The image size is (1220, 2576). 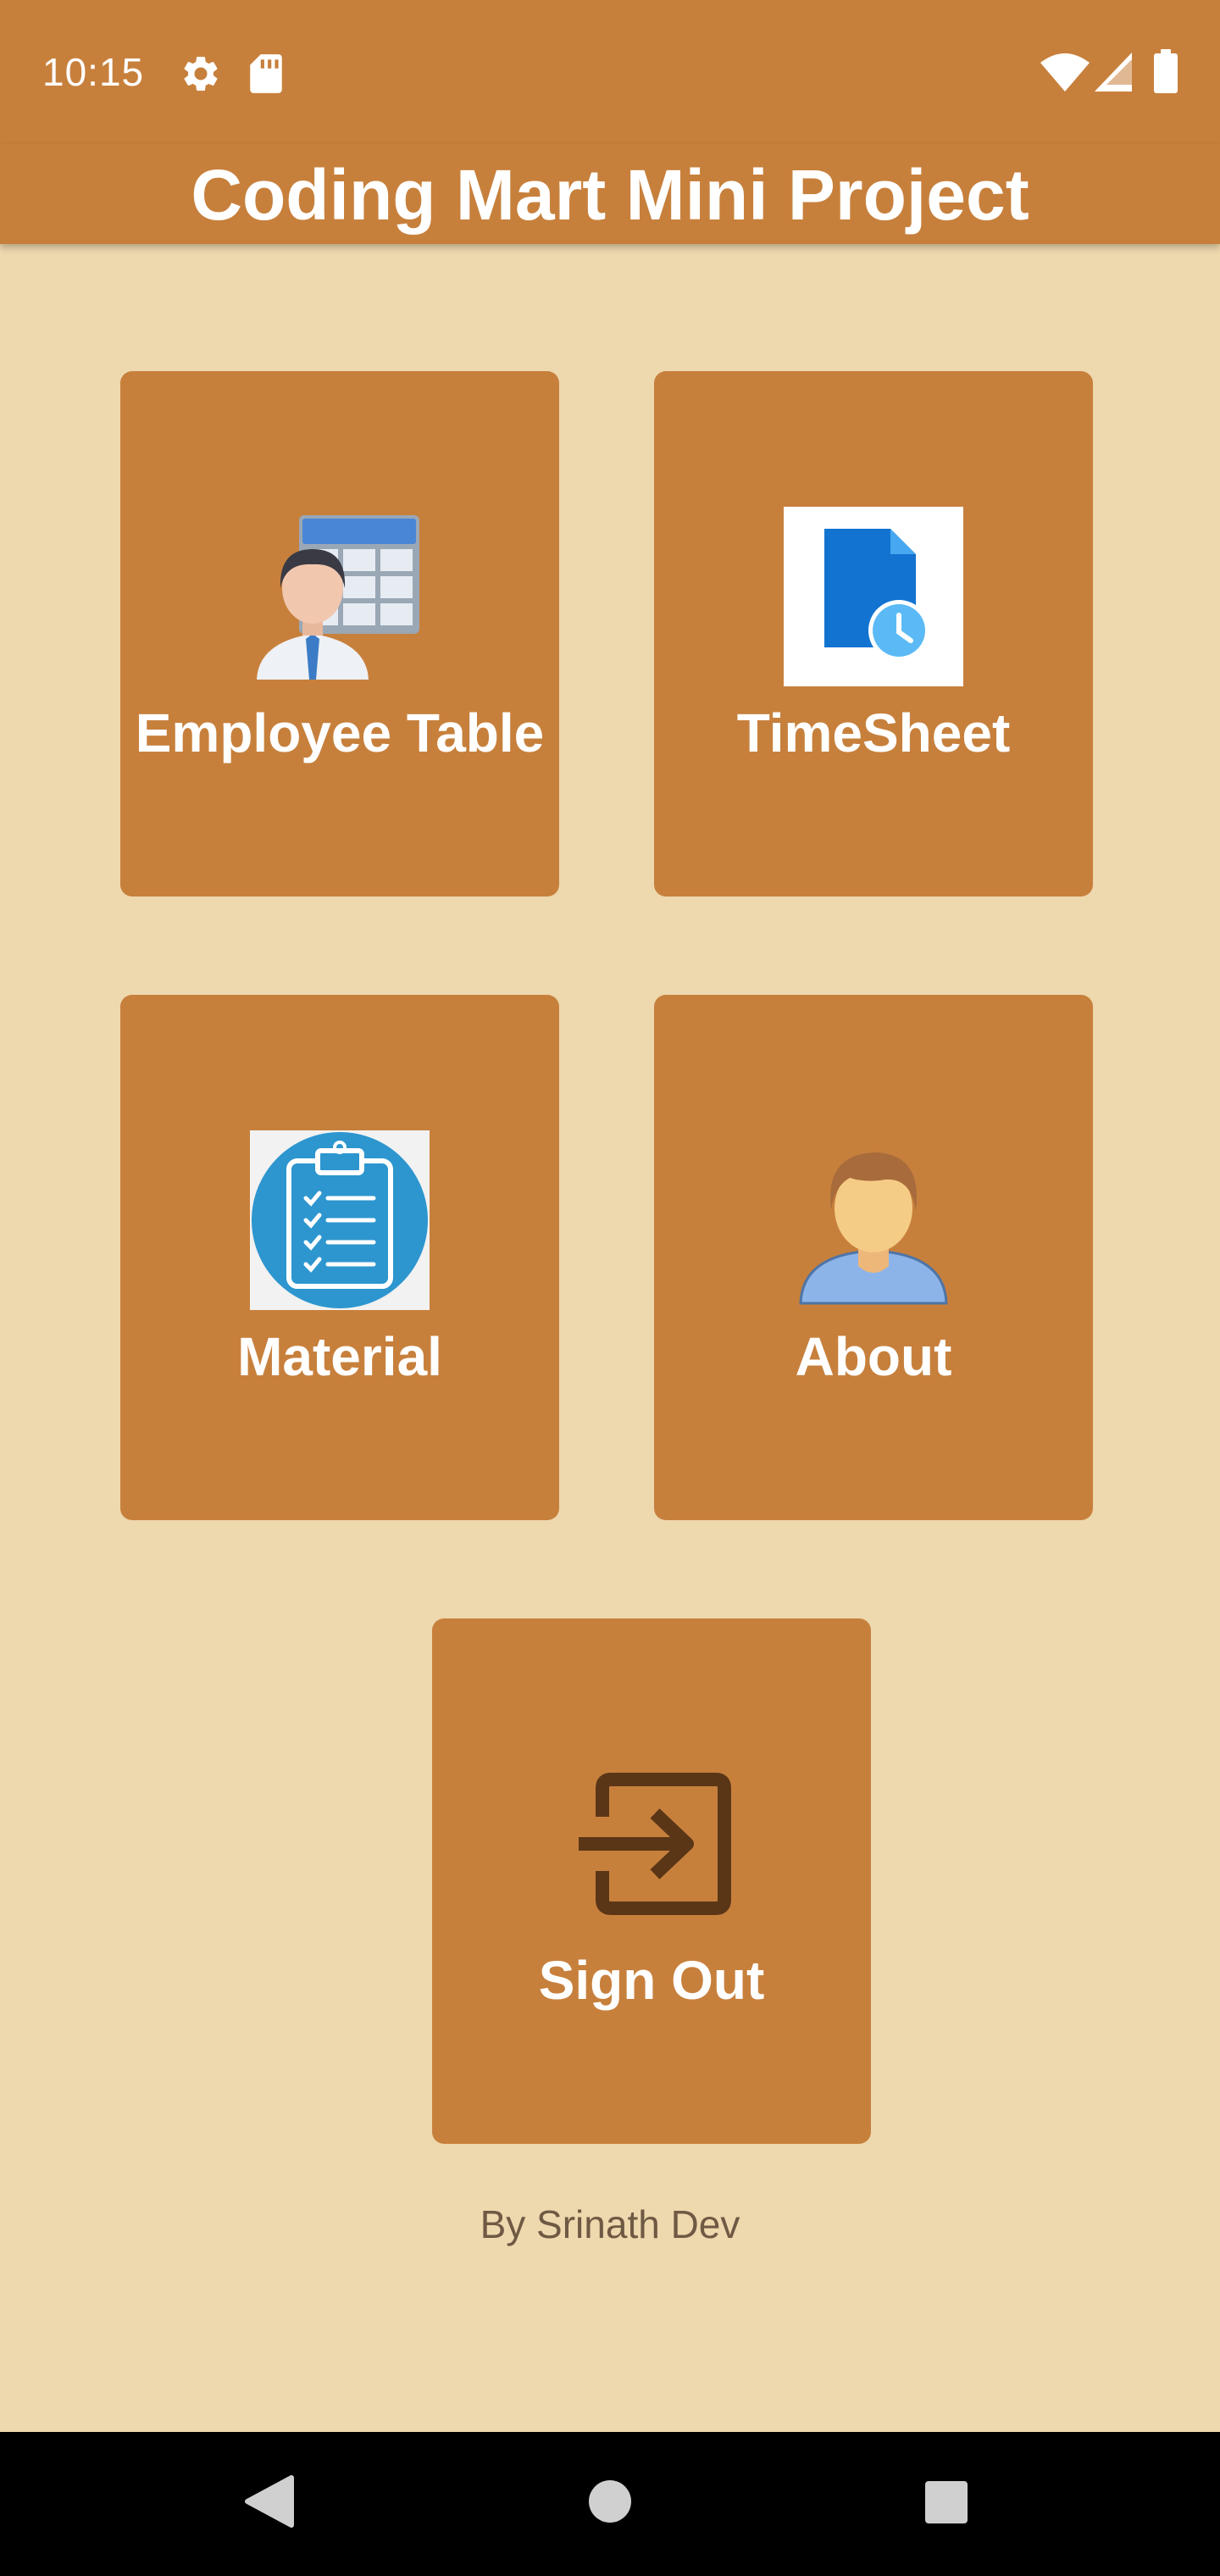 What do you see at coordinates (339, 1356) in the screenshot?
I see `material-label: Material` at bounding box center [339, 1356].